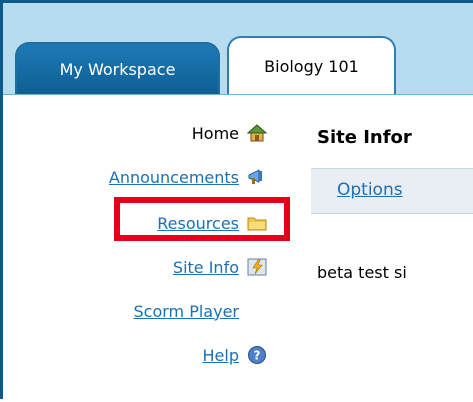  I want to click on tab-baseline, so click(434, 94).